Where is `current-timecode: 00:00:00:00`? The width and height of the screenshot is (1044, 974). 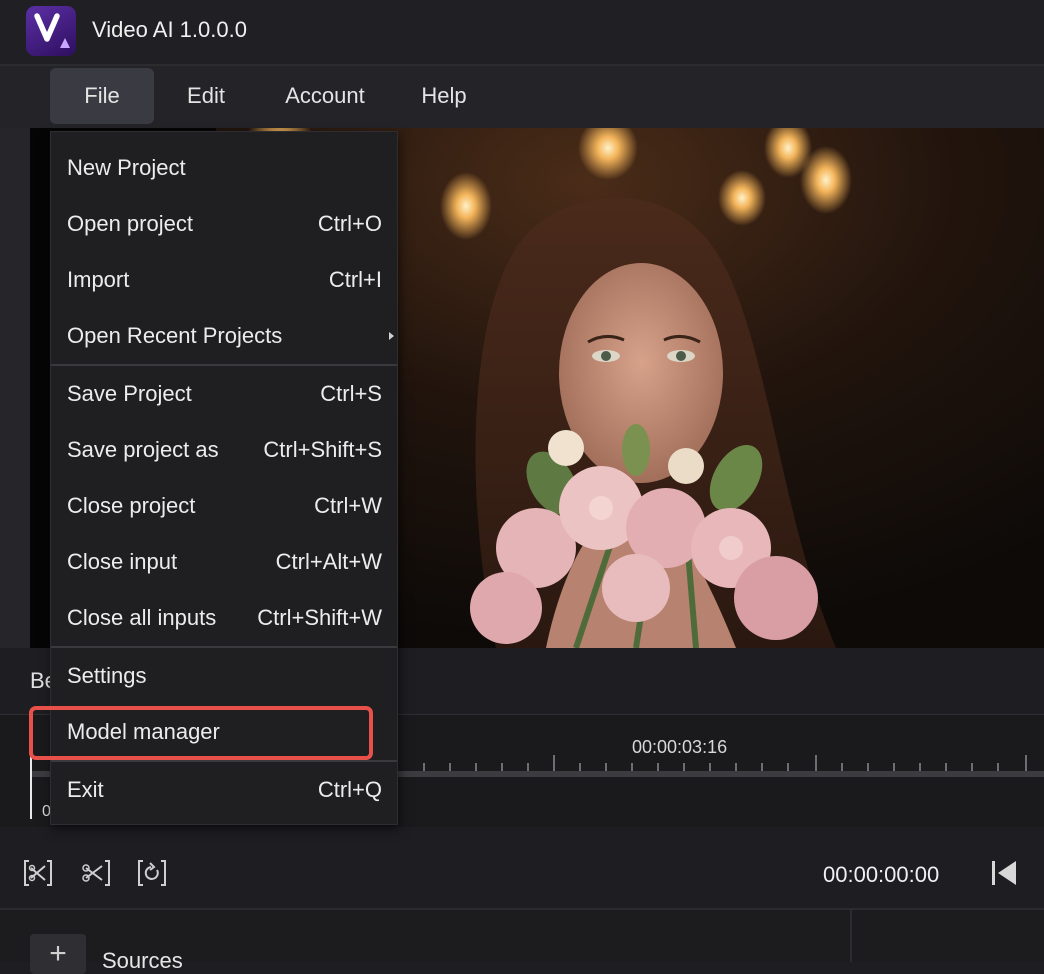
current-timecode: 00:00:00:00 is located at coordinates (881, 874).